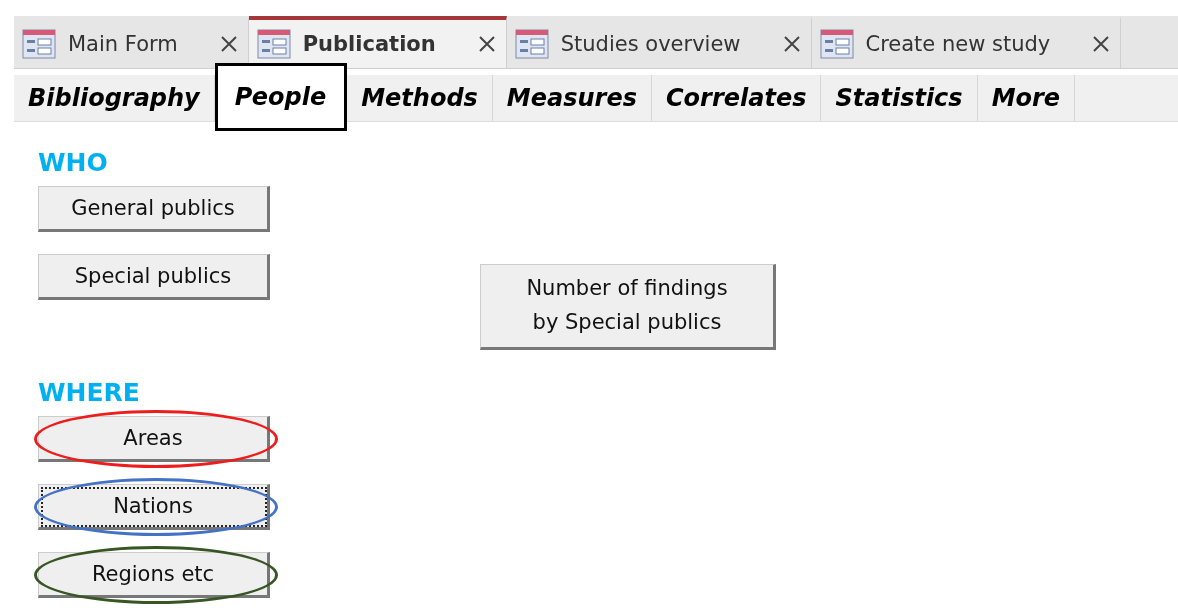 The width and height of the screenshot is (1178, 613). Describe the element at coordinates (154, 439) in the screenshot. I see `classification-button: Areas` at that location.